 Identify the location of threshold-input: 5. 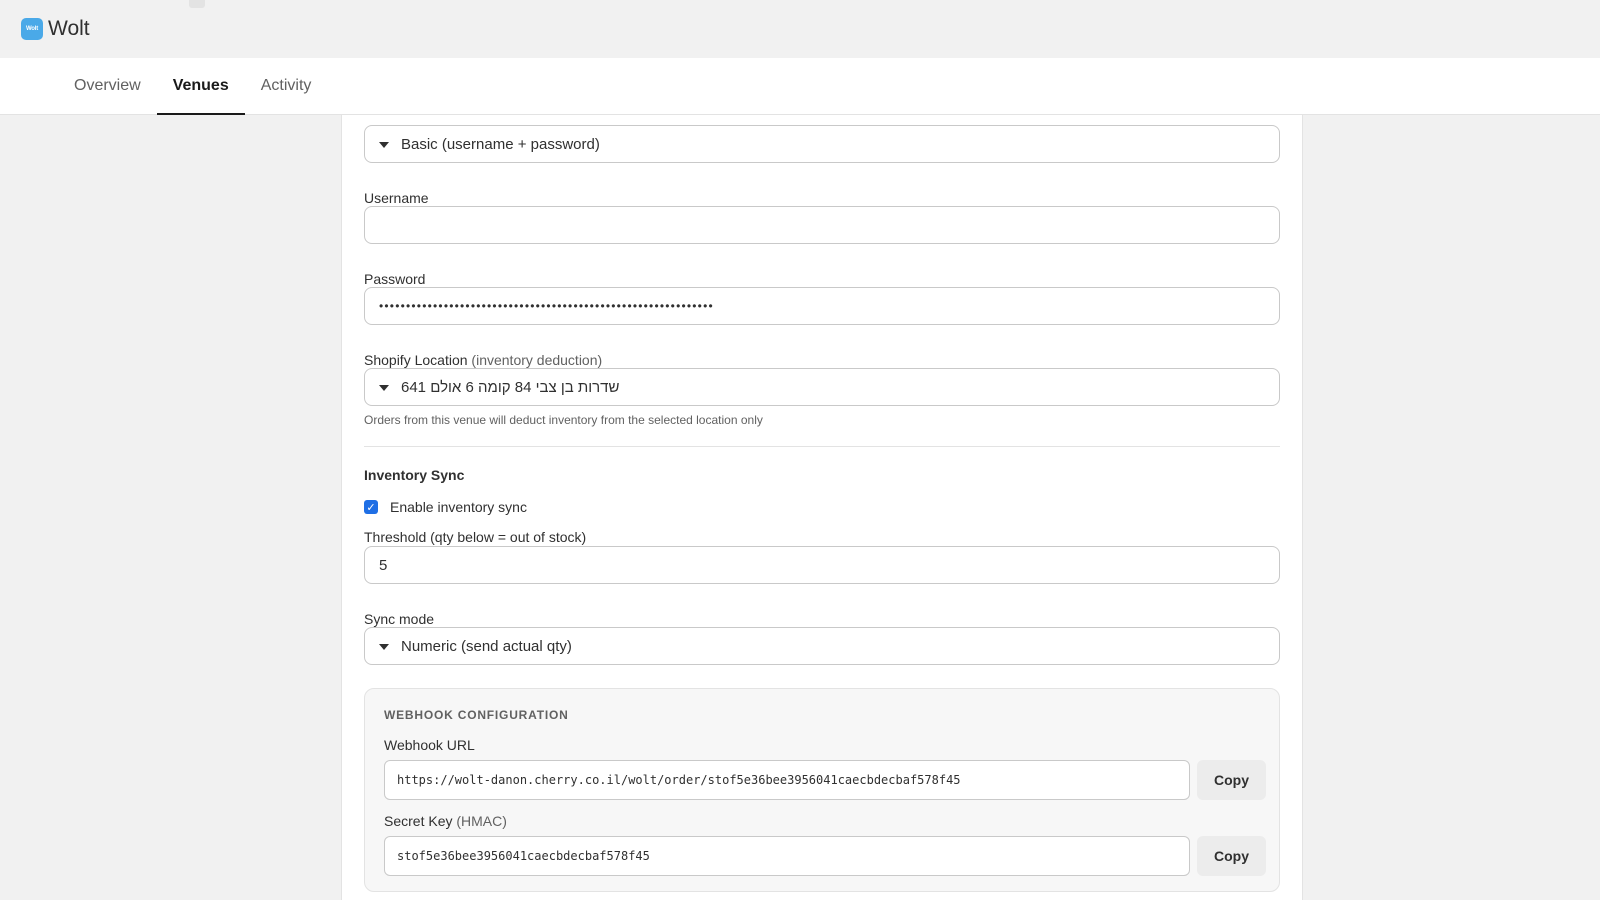
(822, 565).